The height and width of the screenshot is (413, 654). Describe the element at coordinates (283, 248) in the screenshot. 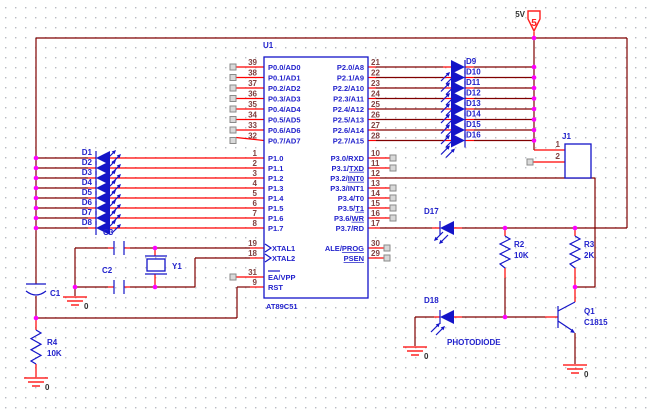

I see `pin-name-xtal1: XTAL1` at that location.